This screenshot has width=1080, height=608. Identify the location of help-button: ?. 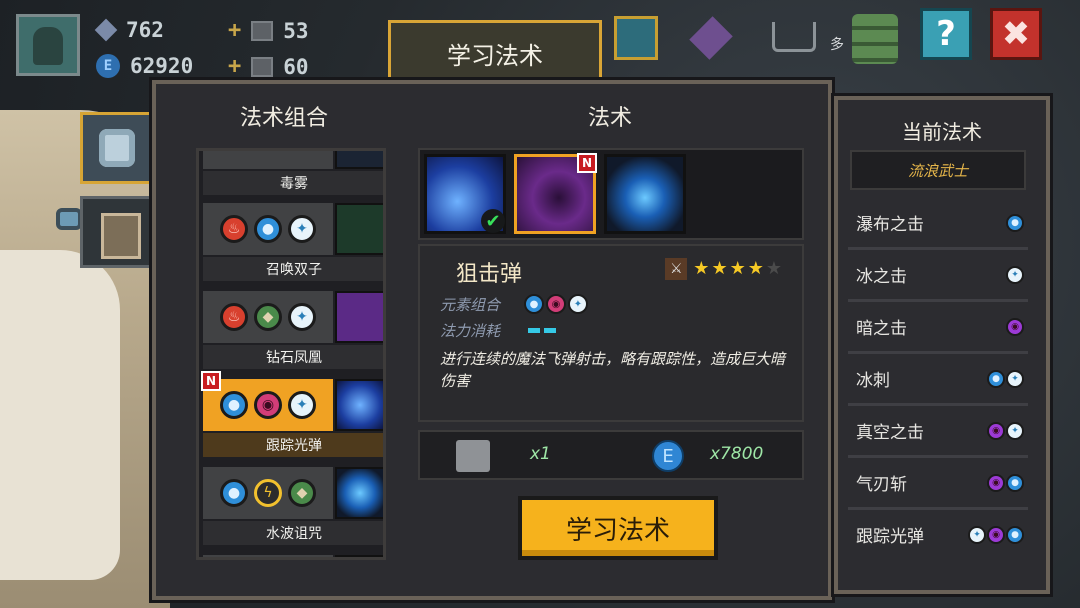
(946, 34).